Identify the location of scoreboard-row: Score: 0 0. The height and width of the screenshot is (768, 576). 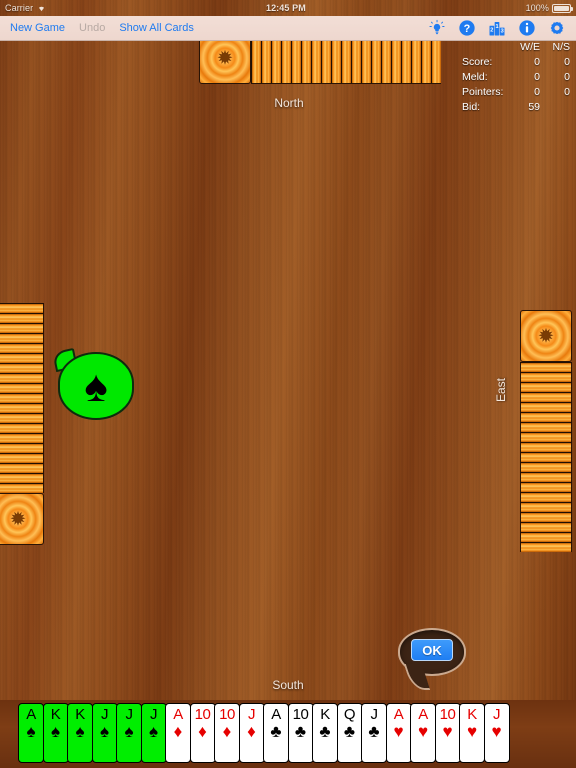
(516, 62).